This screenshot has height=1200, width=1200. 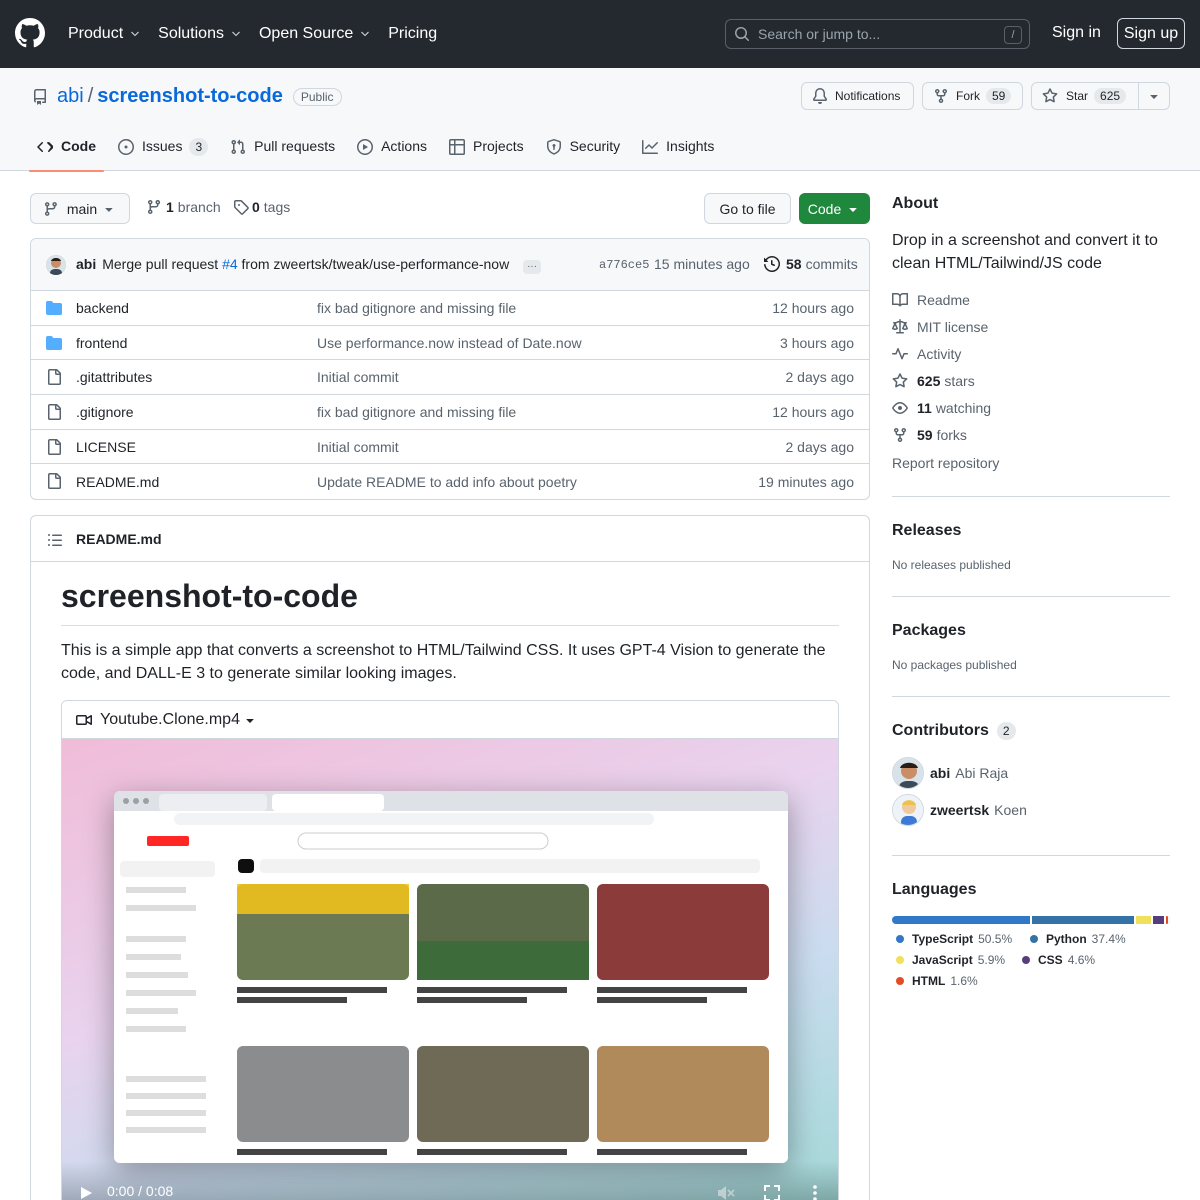 What do you see at coordinates (117, 482) in the screenshot?
I see `file-name-link: README.md` at bounding box center [117, 482].